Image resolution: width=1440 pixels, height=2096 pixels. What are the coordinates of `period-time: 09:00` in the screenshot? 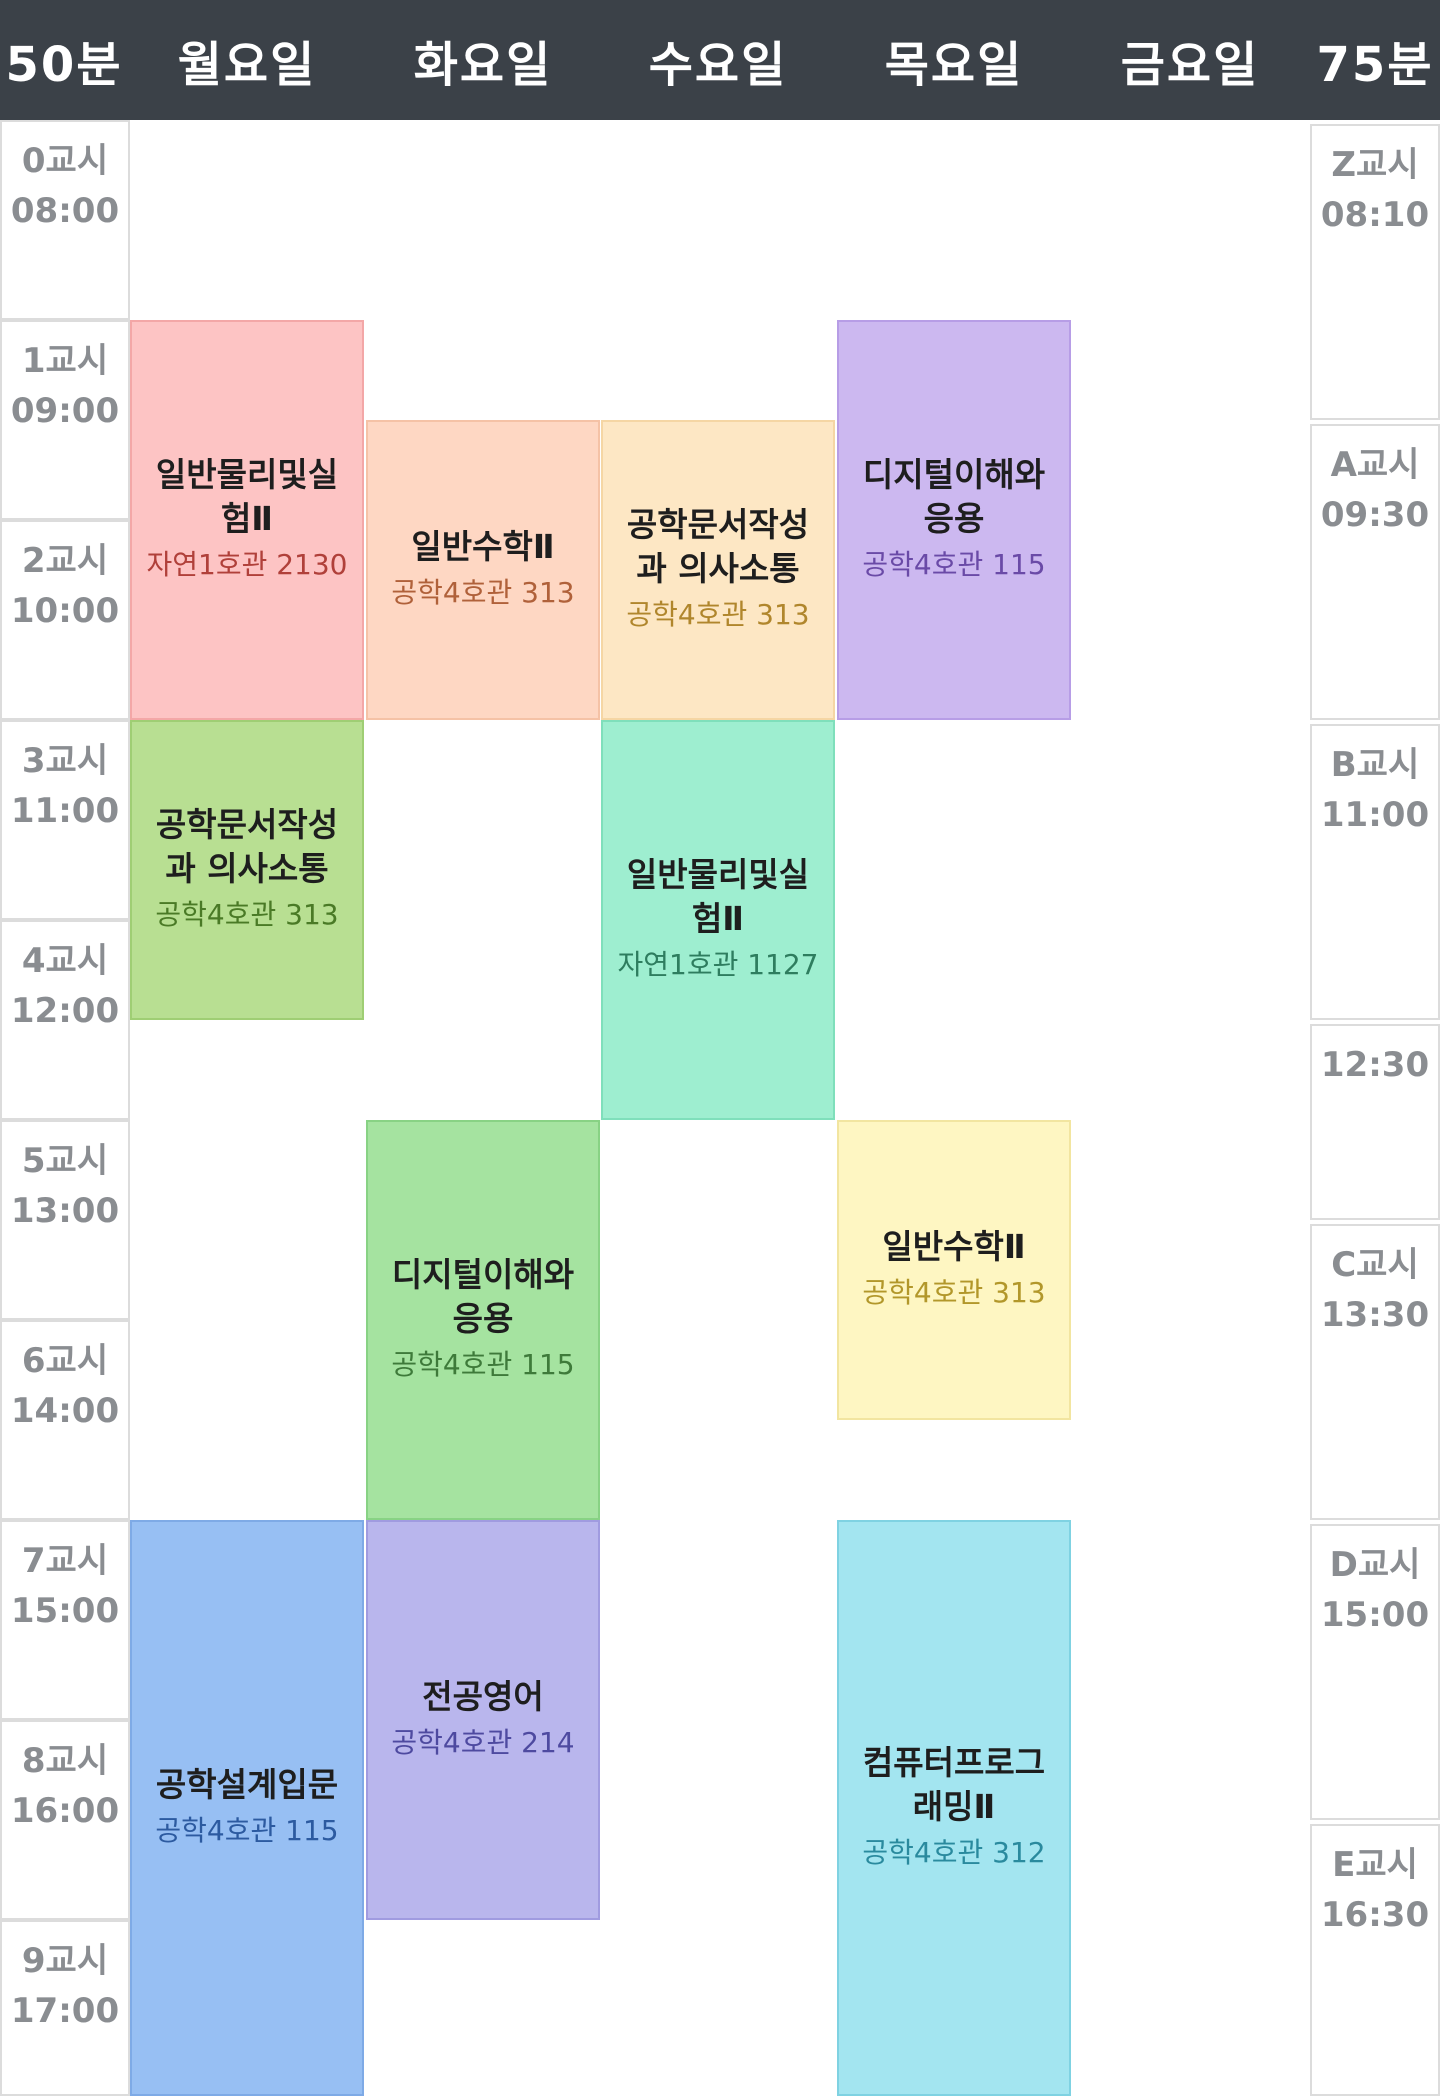 It's located at (65, 411).